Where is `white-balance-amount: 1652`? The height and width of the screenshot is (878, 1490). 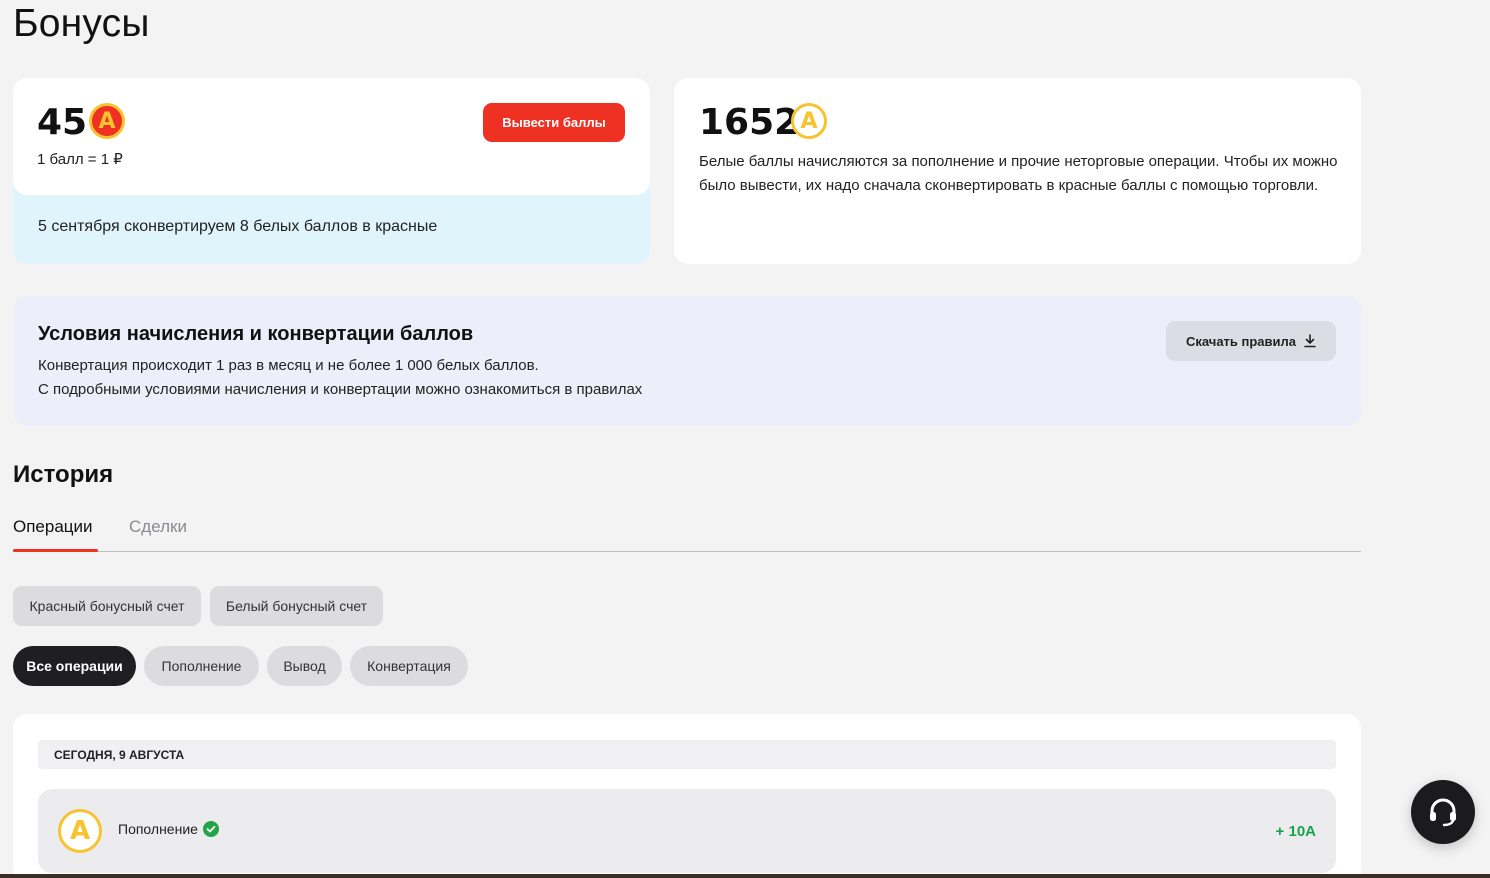 white-balance-amount: 1652 is located at coordinates (749, 122).